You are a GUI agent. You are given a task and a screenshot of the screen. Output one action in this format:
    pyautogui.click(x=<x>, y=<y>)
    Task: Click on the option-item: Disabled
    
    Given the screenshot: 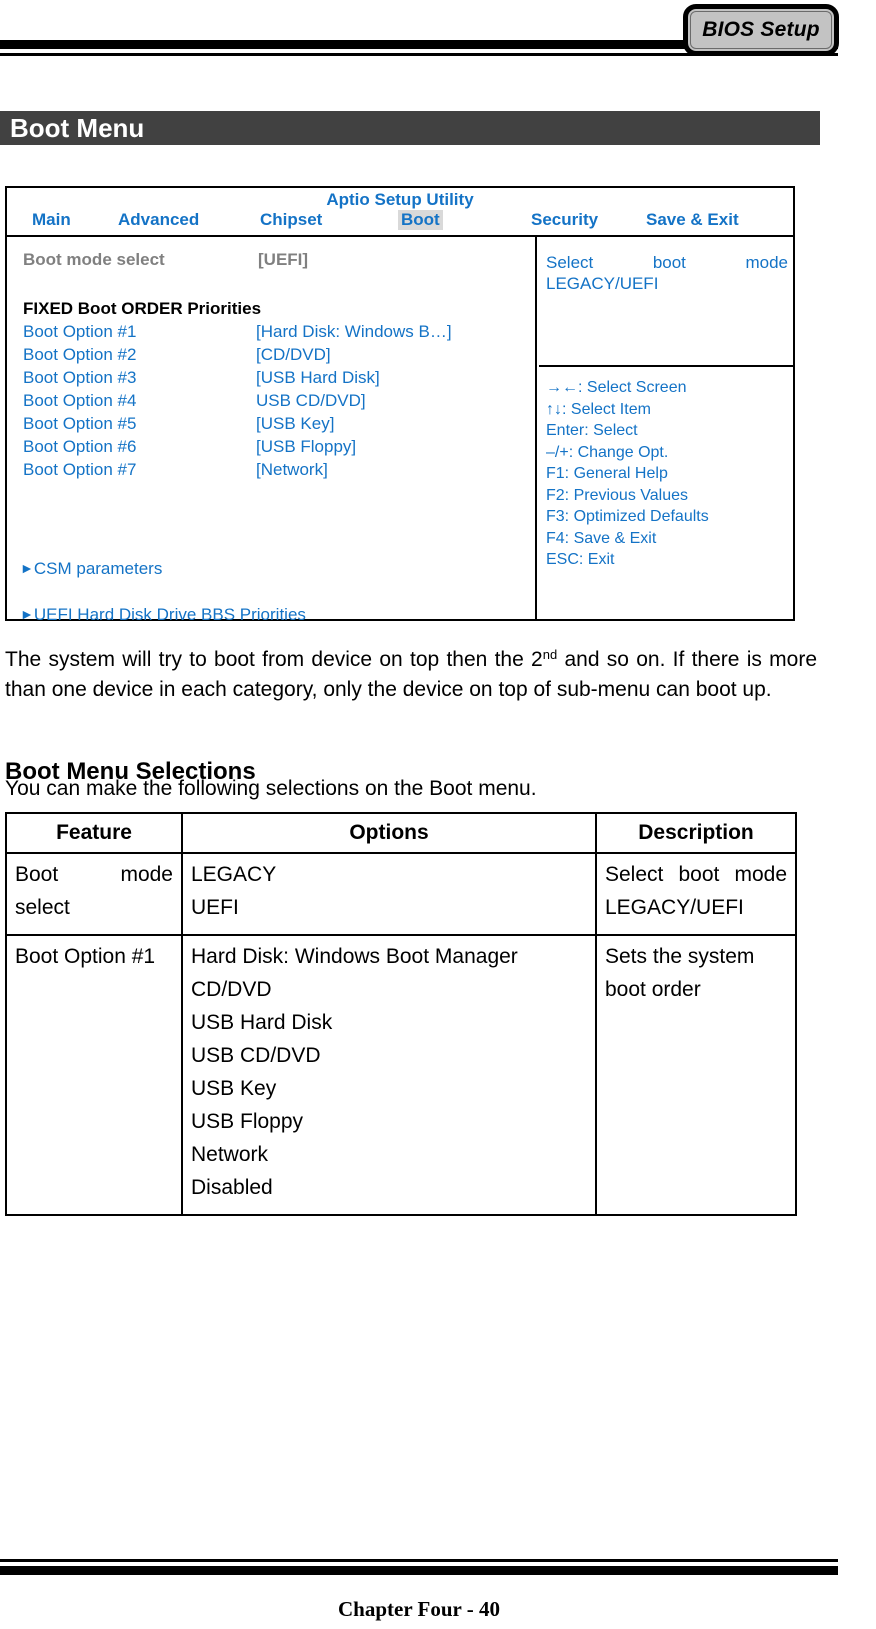 What is the action you would take?
    pyautogui.click(x=232, y=1187)
    